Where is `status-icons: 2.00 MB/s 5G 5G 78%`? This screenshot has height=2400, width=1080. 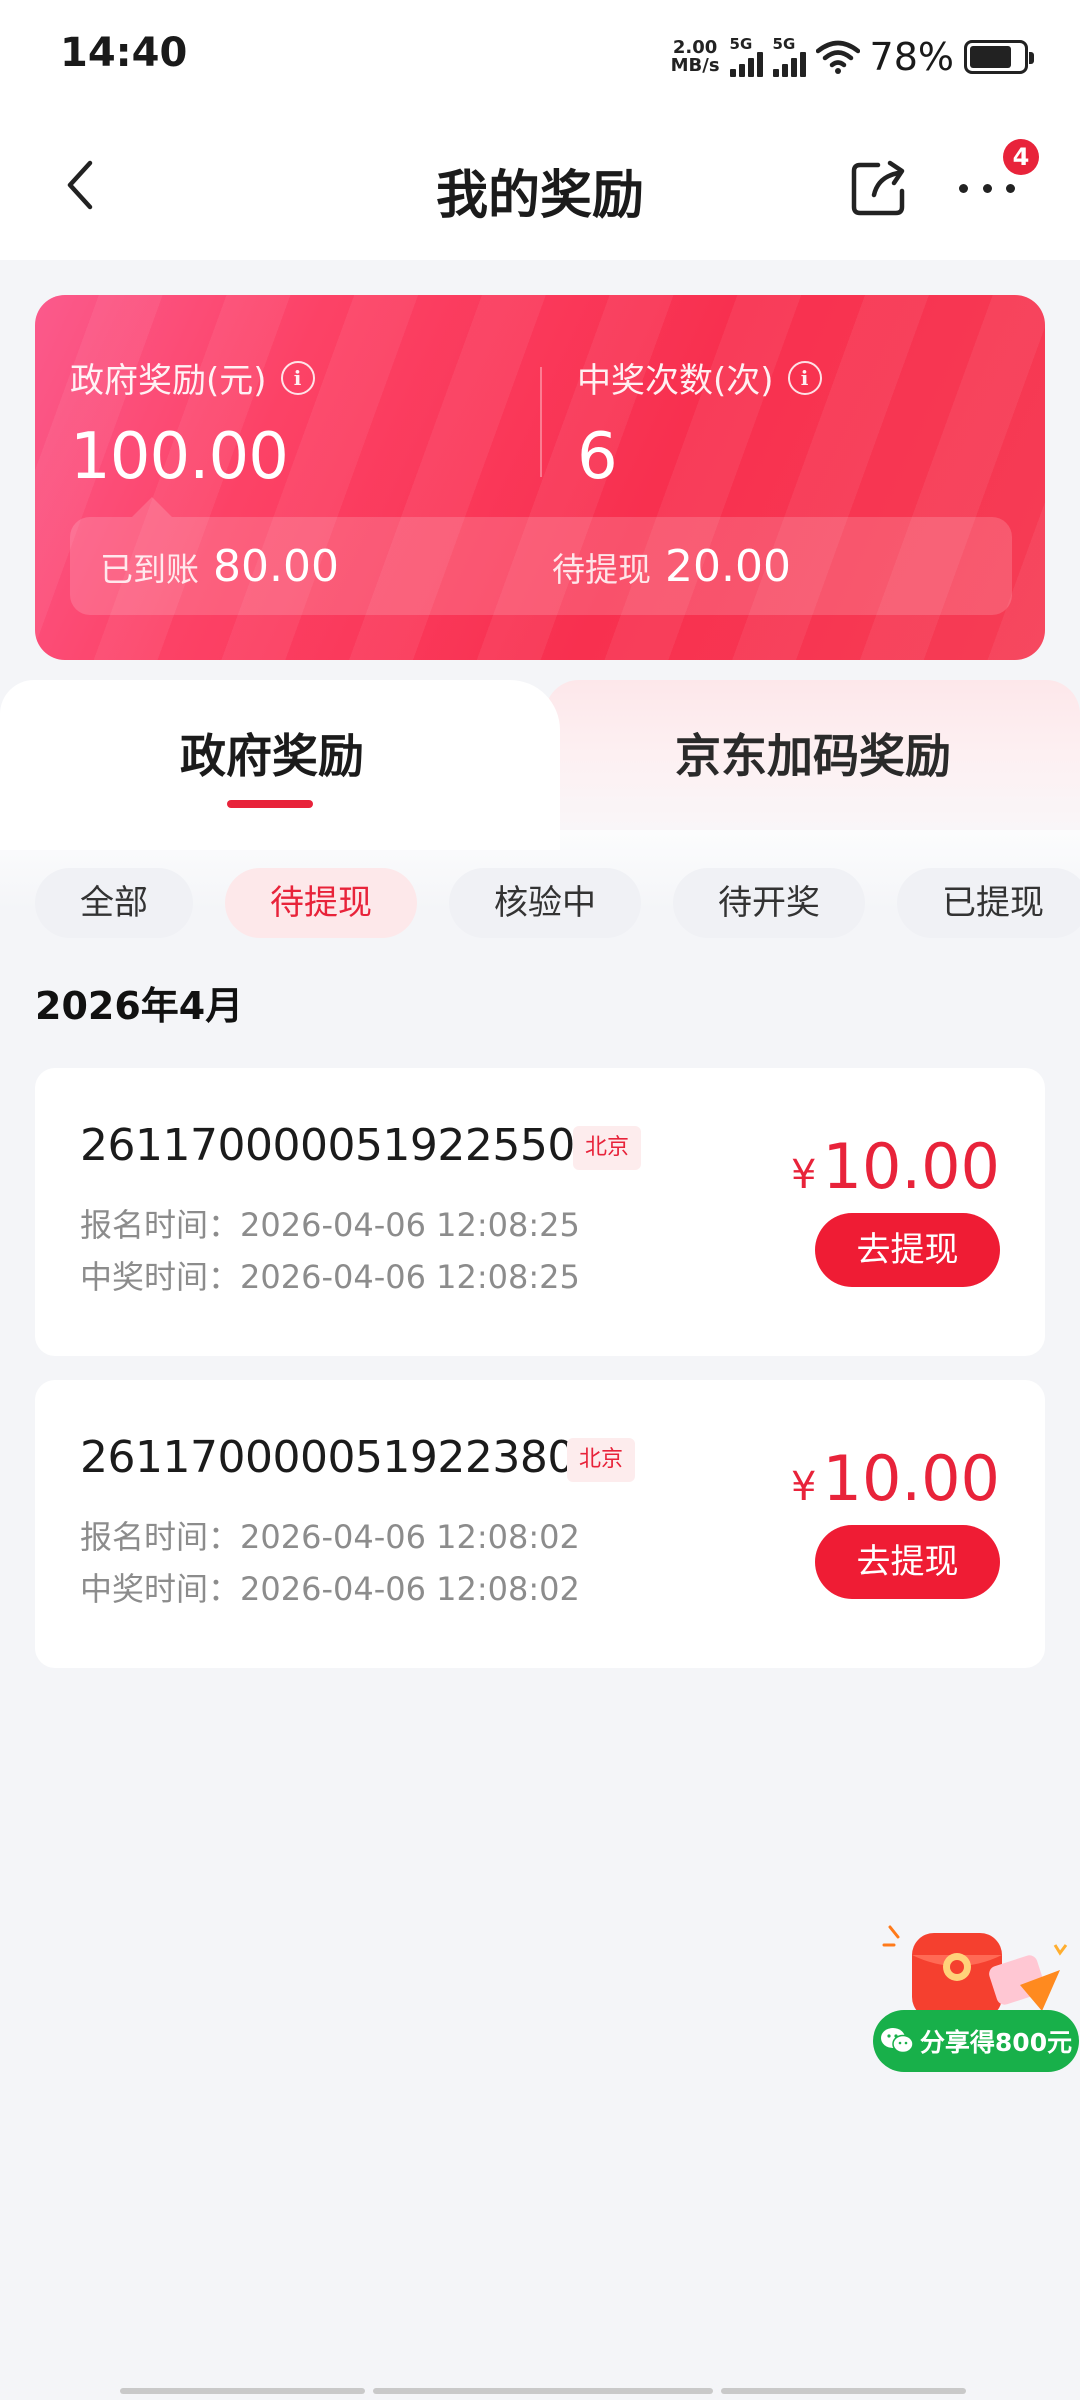 status-icons: 2.00 MB/s 5G 5G 78% is located at coordinates (852, 57).